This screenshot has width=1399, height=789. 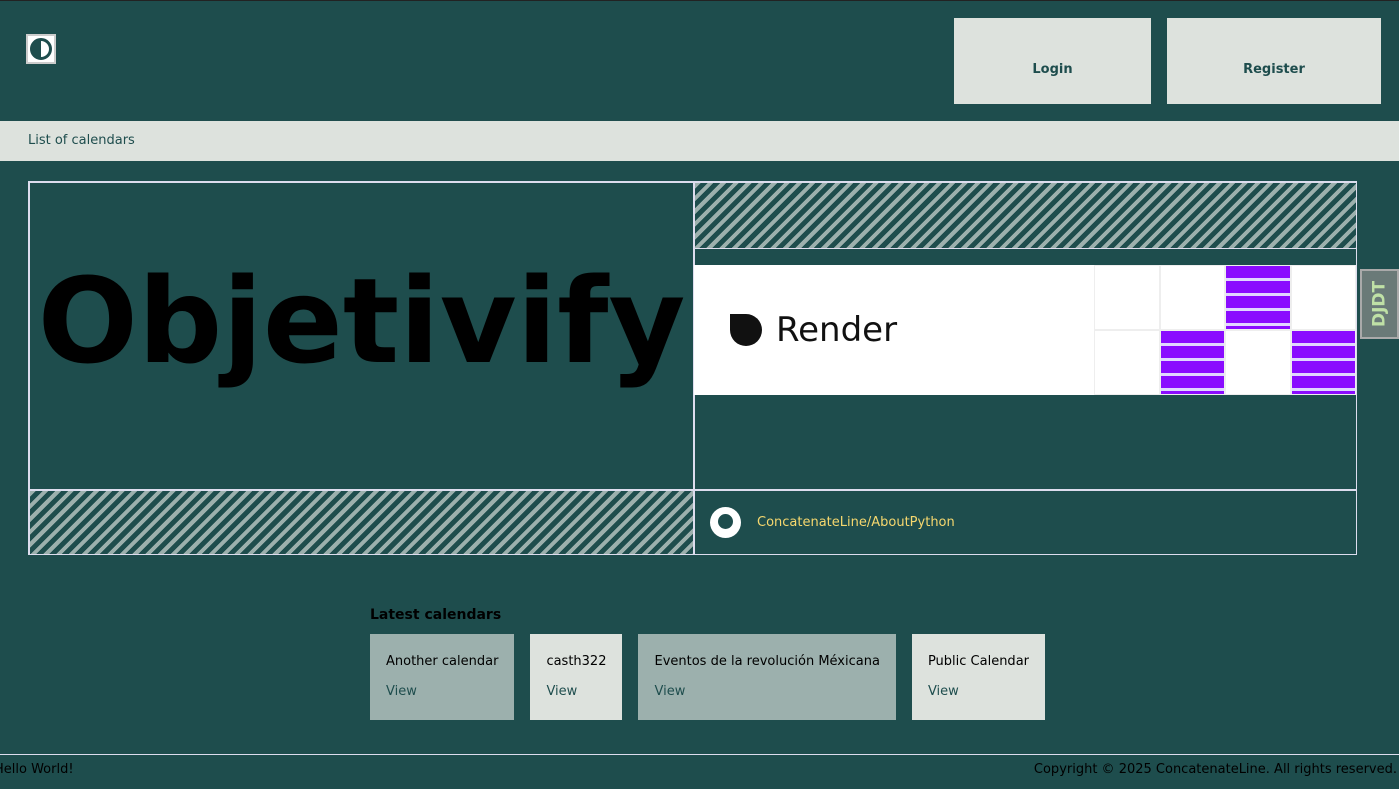 What do you see at coordinates (1274, 61) in the screenshot?
I see `register-button: Register` at bounding box center [1274, 61].